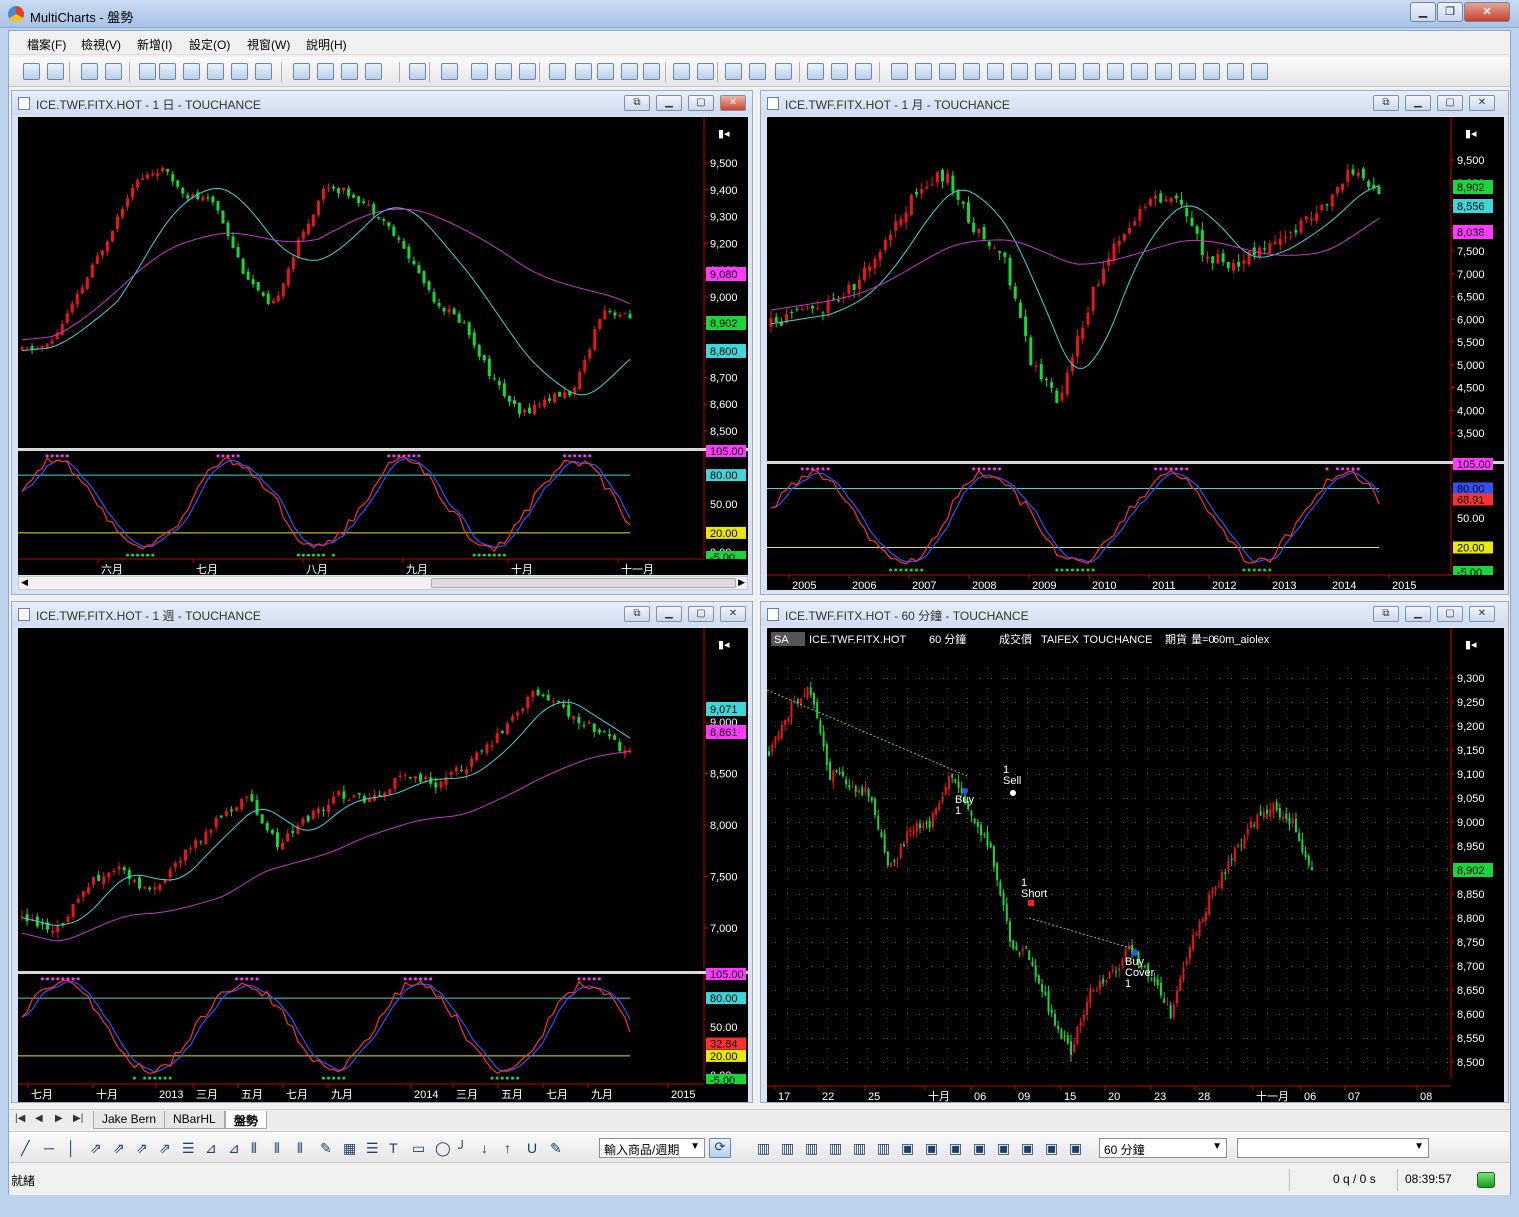  What do you see at coordinates (1423, 12) in the screenshot?
I see `minimize-button: ▁` at bounding box center [1423, 12].